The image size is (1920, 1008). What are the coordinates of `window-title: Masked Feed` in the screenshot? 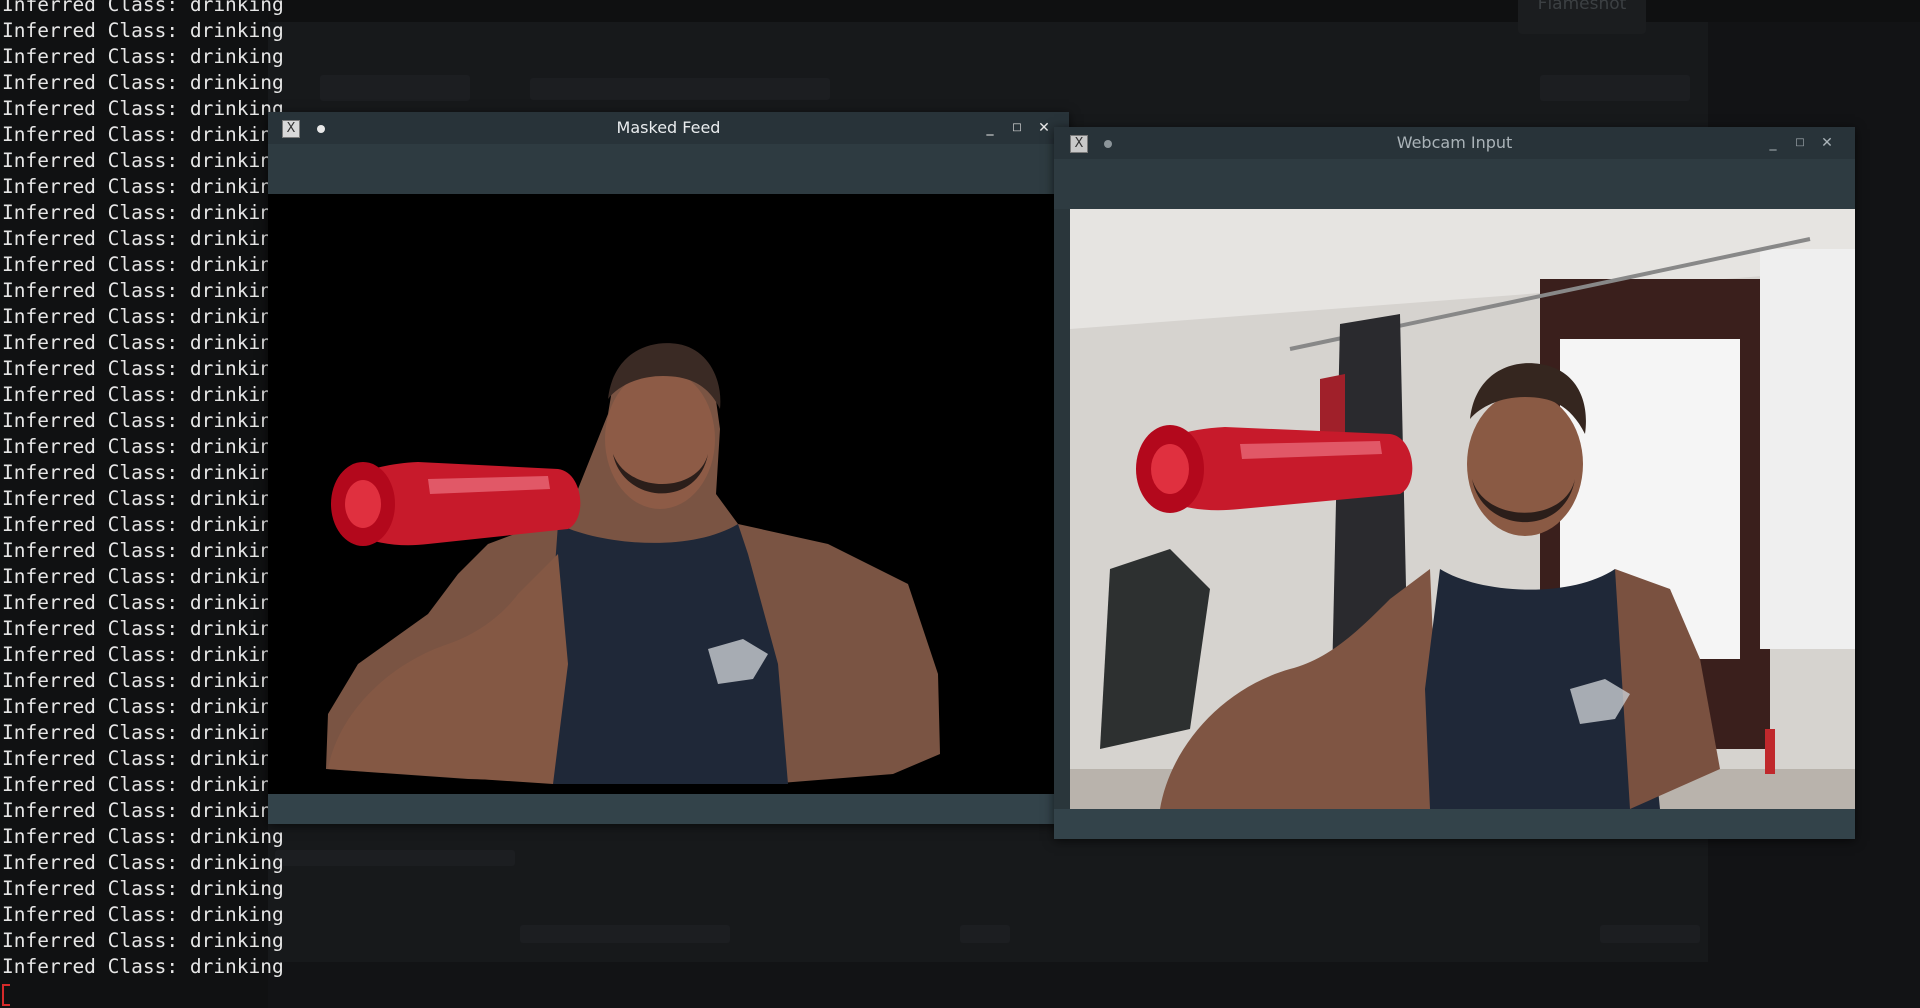 It's located at (668, 127).